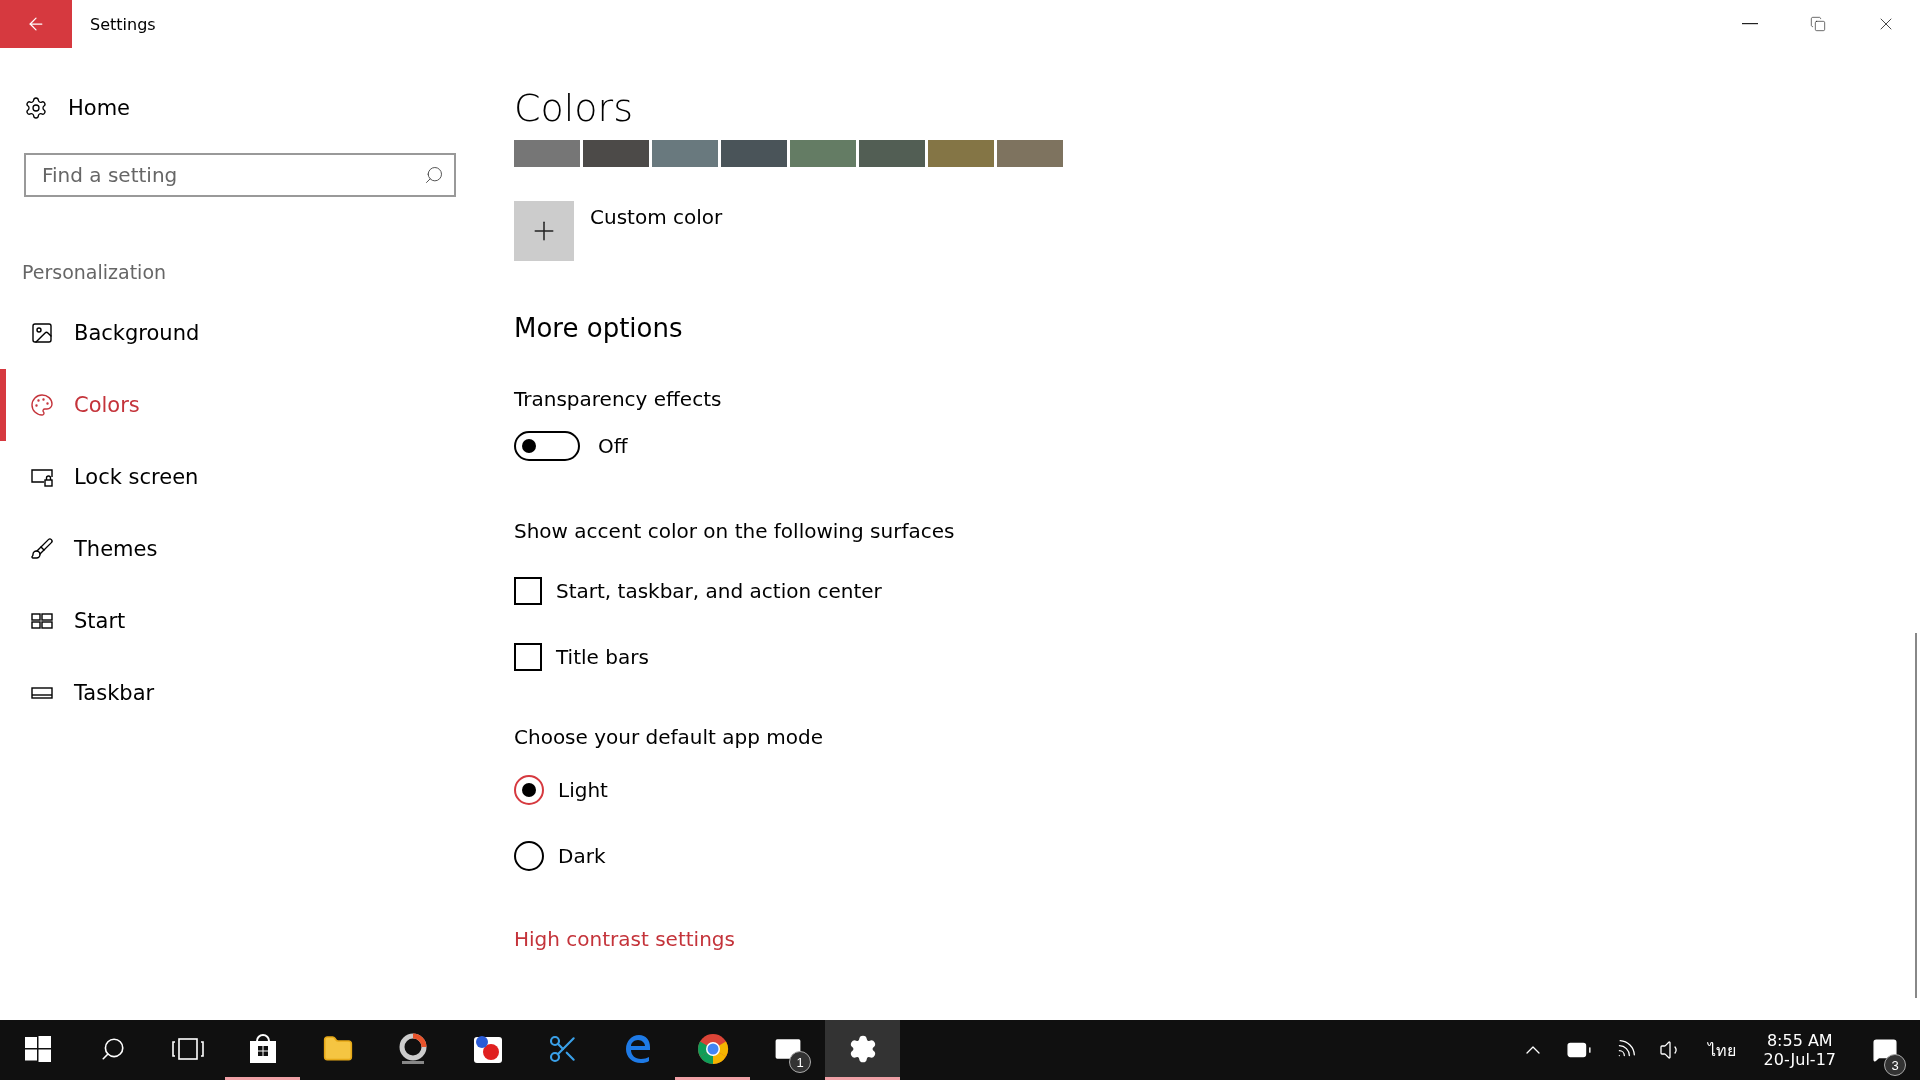 The height and width of the screenshot is (1080, 1920). I want to click on high-contrast-link: High contrast settings, so click(624, 939).